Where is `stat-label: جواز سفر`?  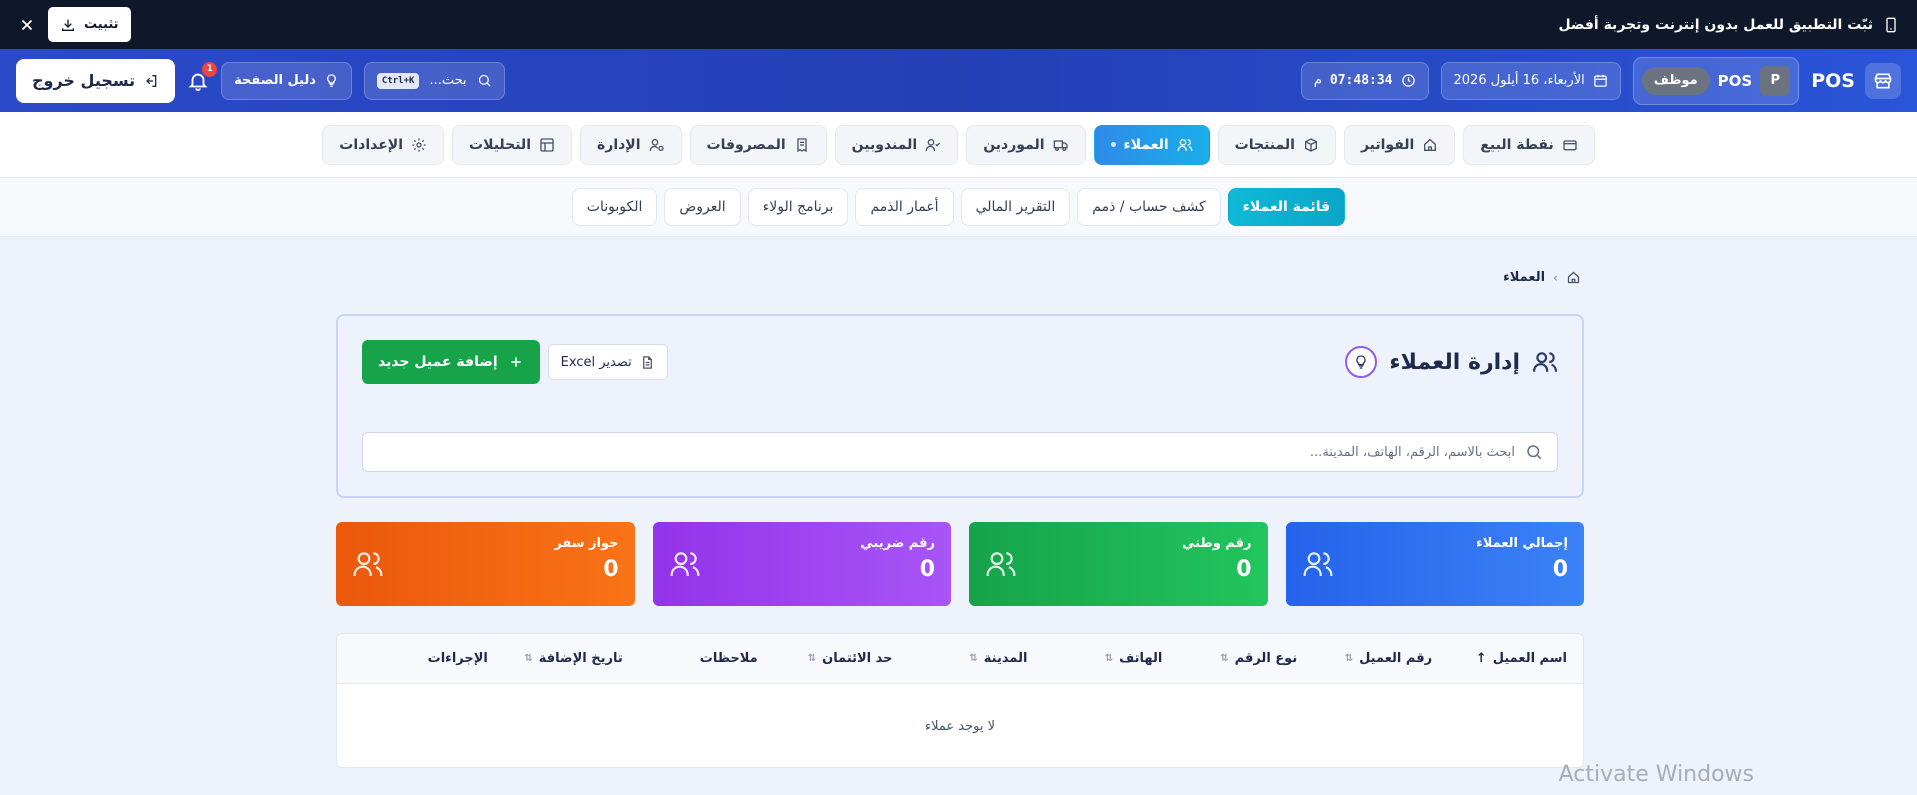 stat-label: جواز سفر is located at coordinates (586, 543).